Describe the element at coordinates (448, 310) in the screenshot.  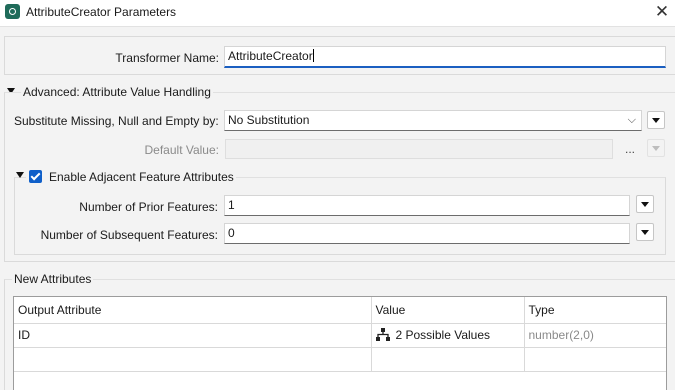
I see `column-header-value: Value` at that location.